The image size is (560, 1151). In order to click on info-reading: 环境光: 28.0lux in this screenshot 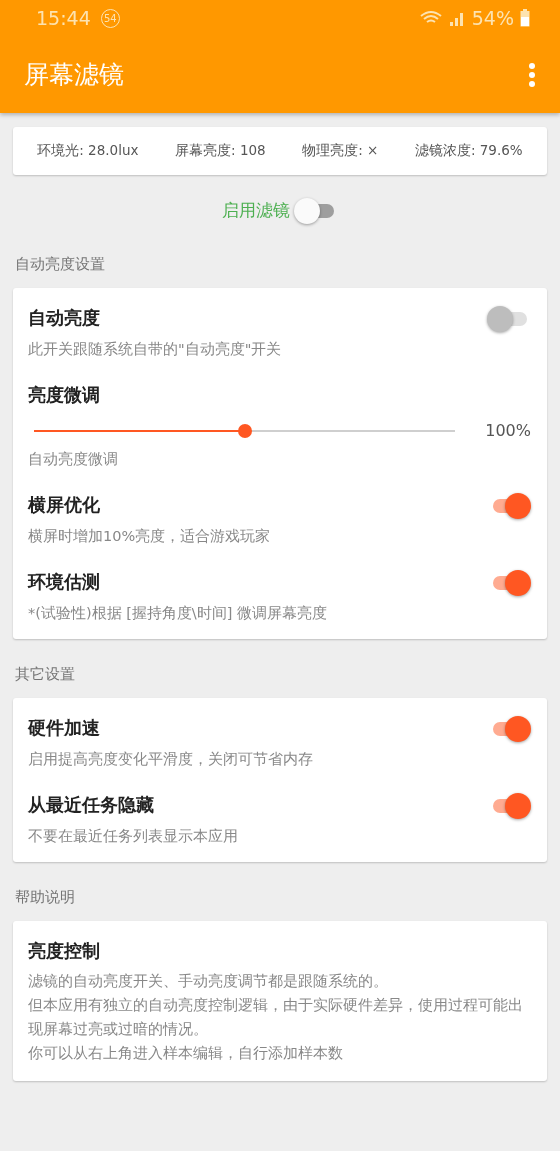, I will do `click(88, 151)`.